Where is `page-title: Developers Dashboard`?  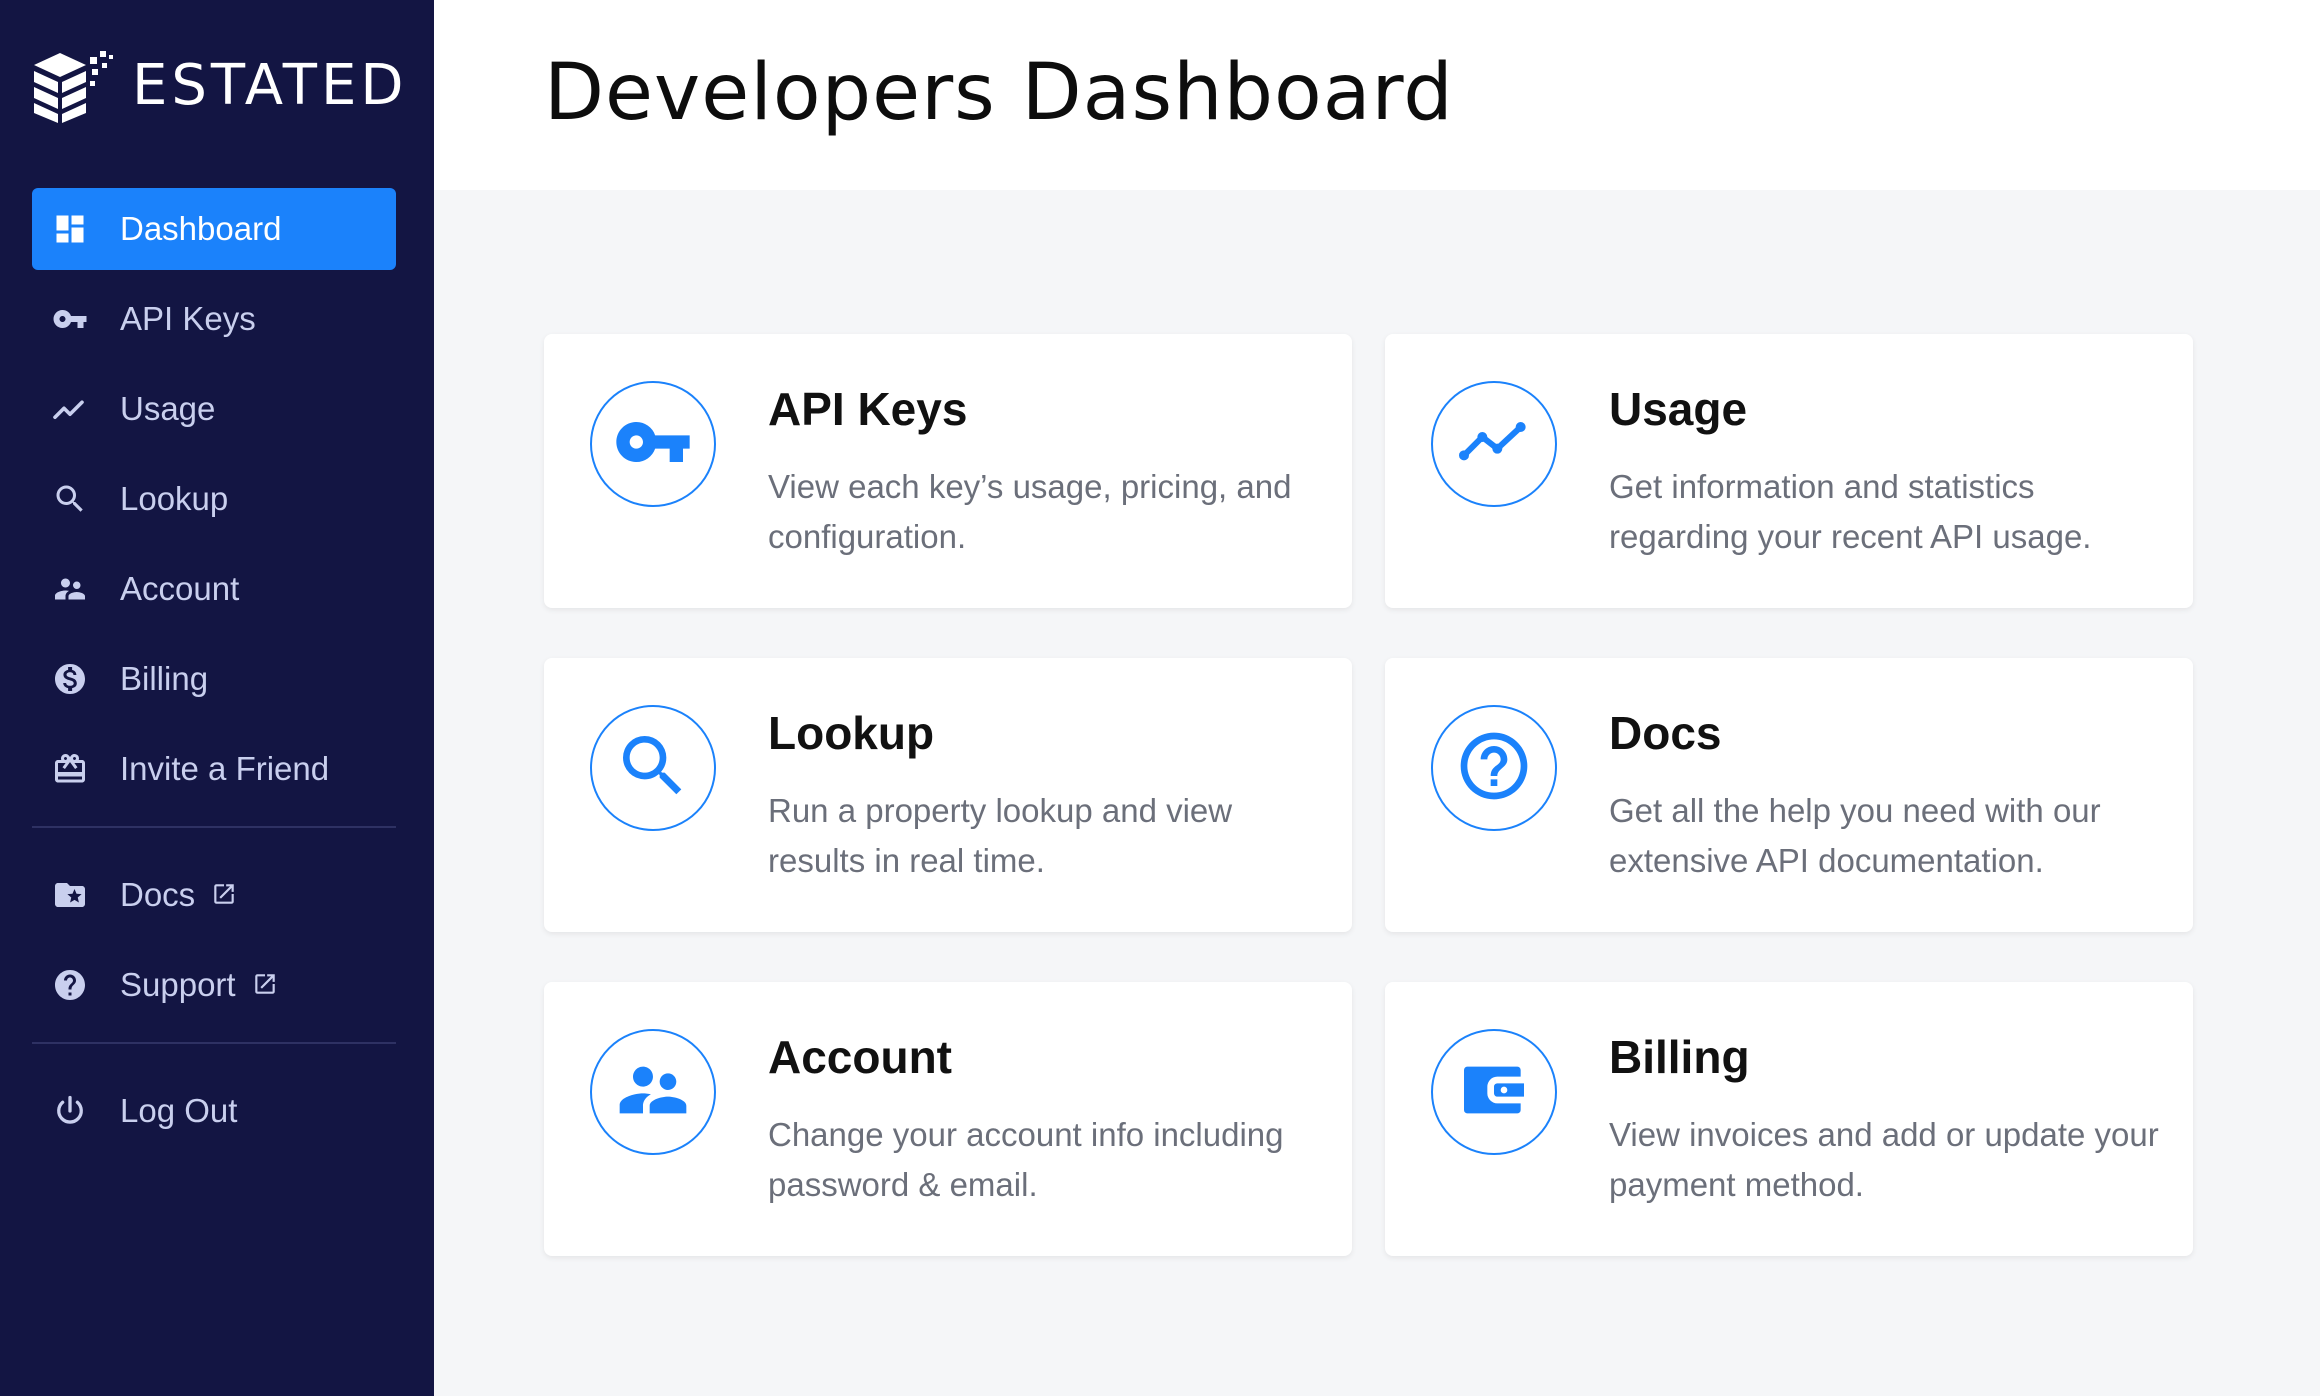 page-title: Developers Dashboard is located at coordinates (999, 93).